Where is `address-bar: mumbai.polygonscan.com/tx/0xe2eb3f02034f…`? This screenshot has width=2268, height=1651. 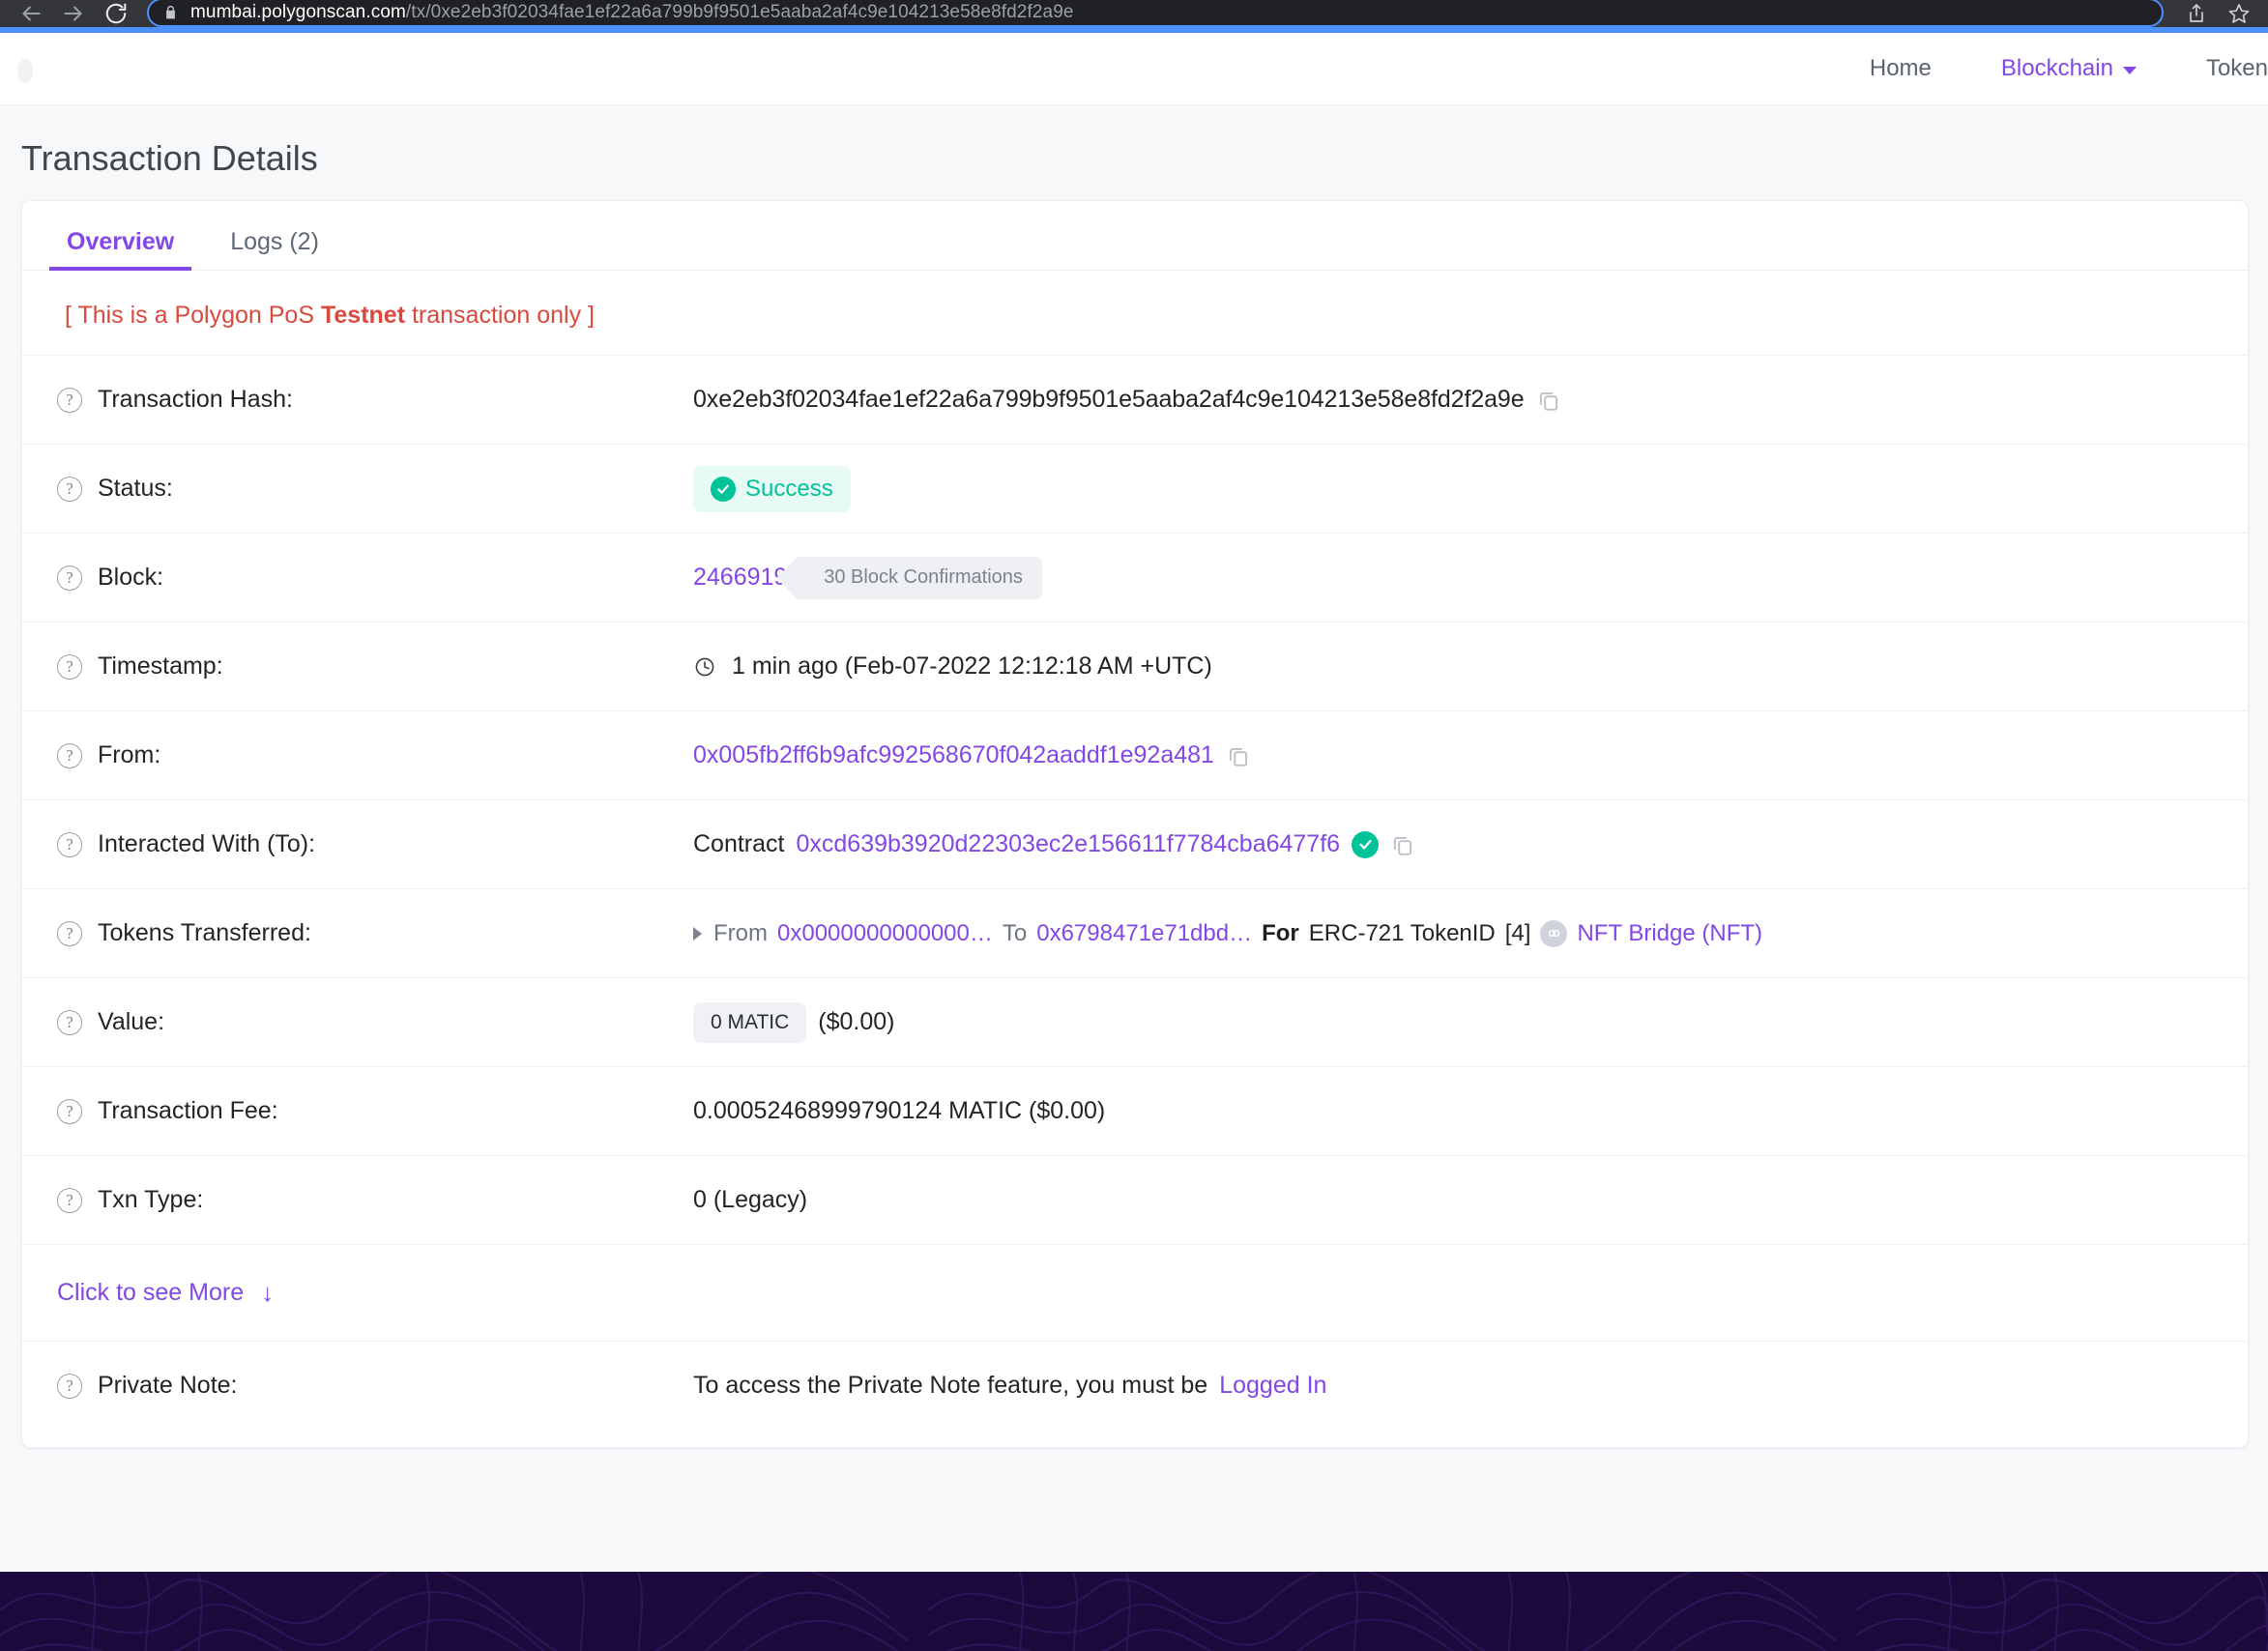 address-bar: mumbai.polygonscan.com/tx/0xe2eb3f02034f… is located at coordinates (1155, 13).